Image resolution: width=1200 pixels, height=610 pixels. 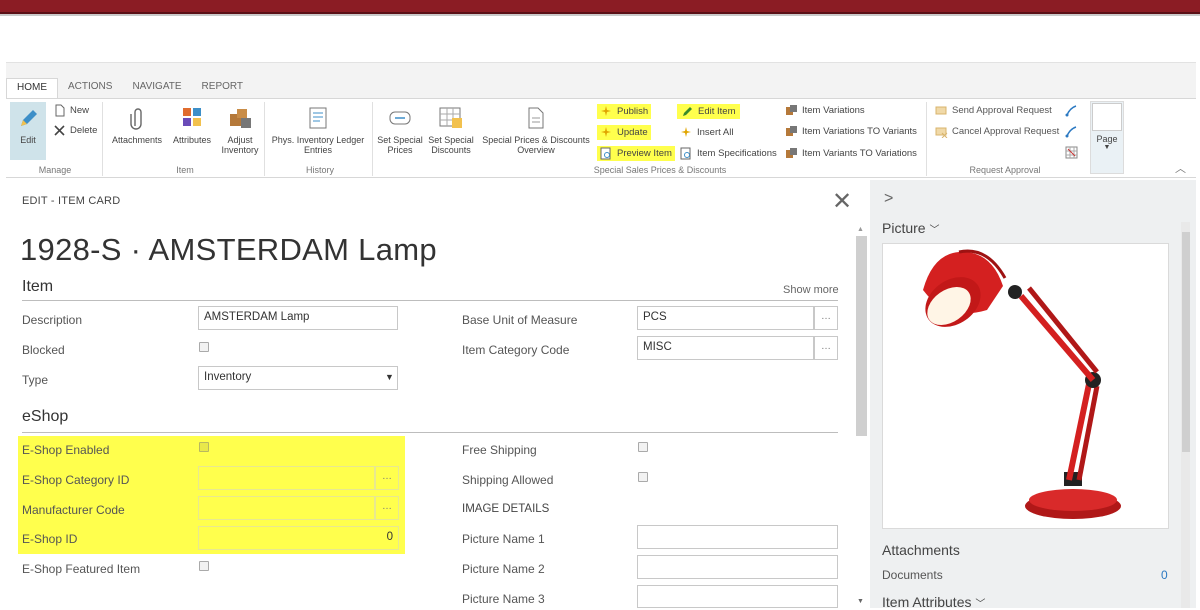 What do you see at coordinates (81, 569) in the screenshot?
I see `eshop-featured-item-label: E-Shop Featured Item` at bounding box center [81, 569].